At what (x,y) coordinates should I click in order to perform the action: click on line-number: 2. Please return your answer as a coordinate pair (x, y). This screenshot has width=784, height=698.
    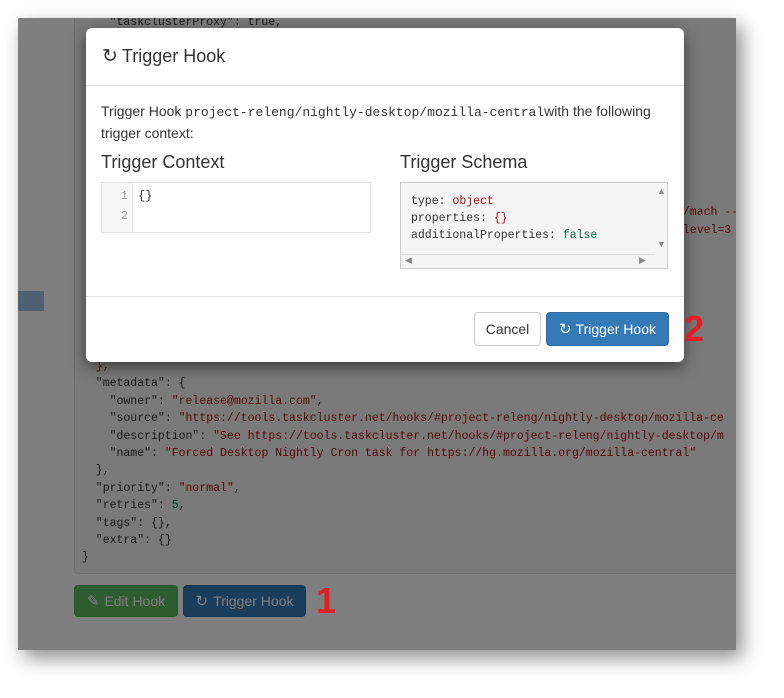
    Looking at the image, I should click on (124, 216).